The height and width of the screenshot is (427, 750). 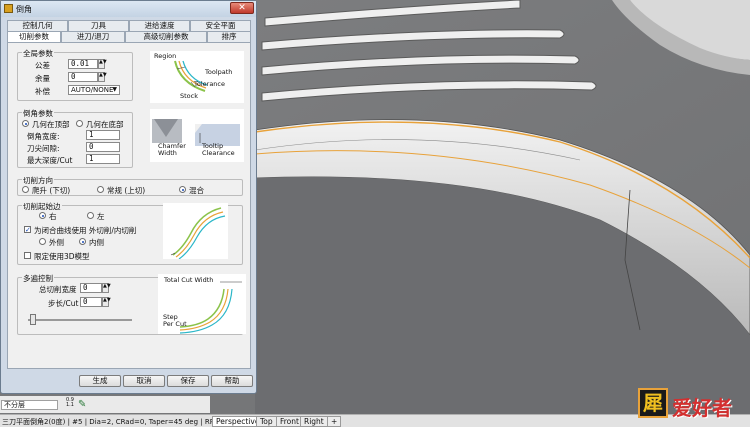 I want to click on geometry-top-label: 几何在顶部, so click(x=51, y=124).